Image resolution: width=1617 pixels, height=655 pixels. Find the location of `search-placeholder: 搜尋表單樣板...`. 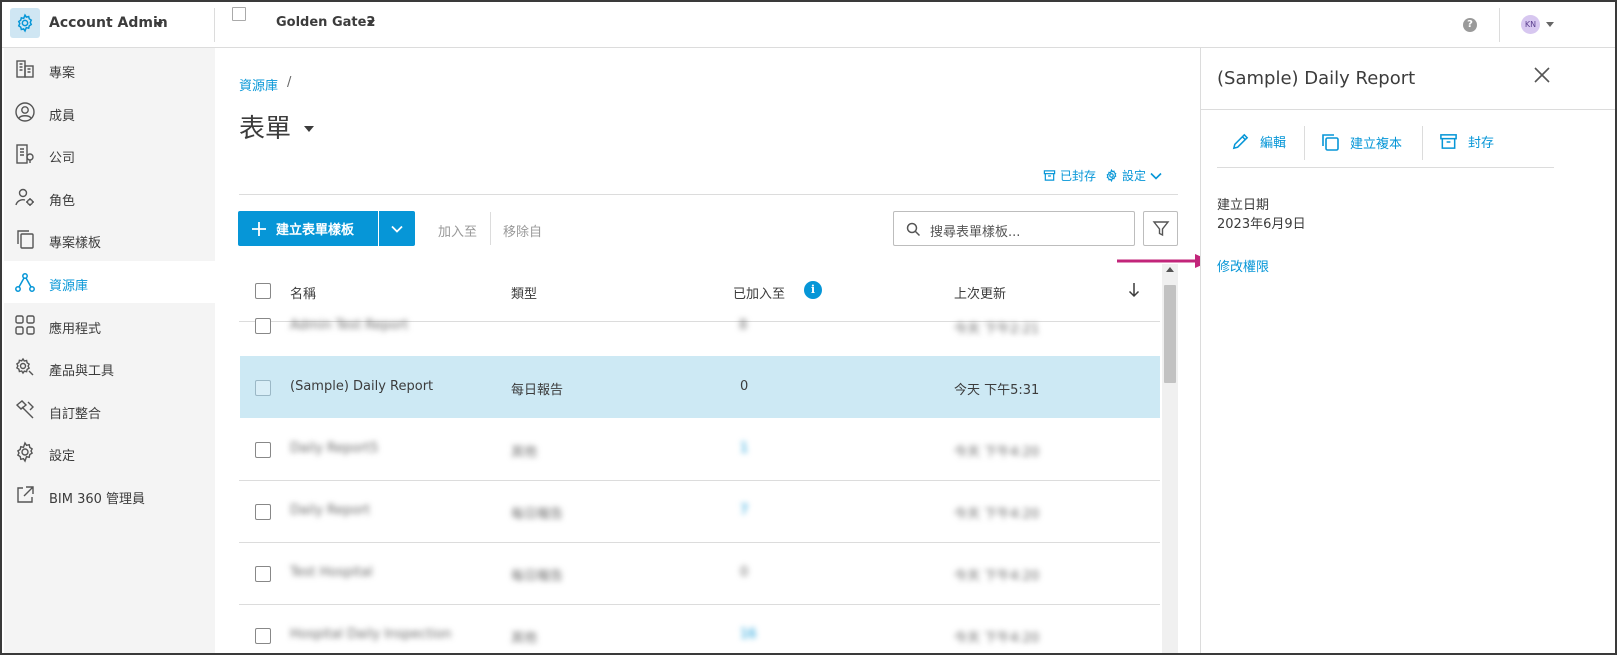

search-placeholder: 搜尋表單樣板... is located at coordinates (975, 232).